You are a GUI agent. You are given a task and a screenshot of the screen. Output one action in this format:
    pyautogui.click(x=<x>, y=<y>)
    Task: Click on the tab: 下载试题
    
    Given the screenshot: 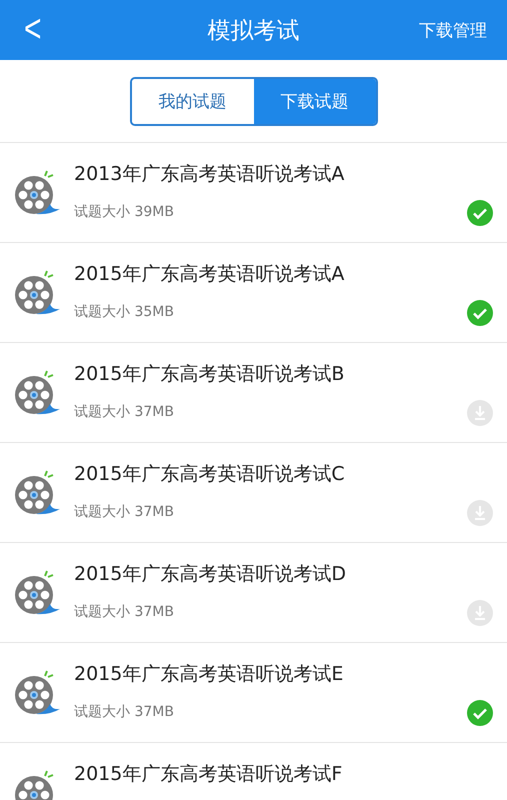 What is the action you would take?
    pyautogui.click(x=315, y=101)
    